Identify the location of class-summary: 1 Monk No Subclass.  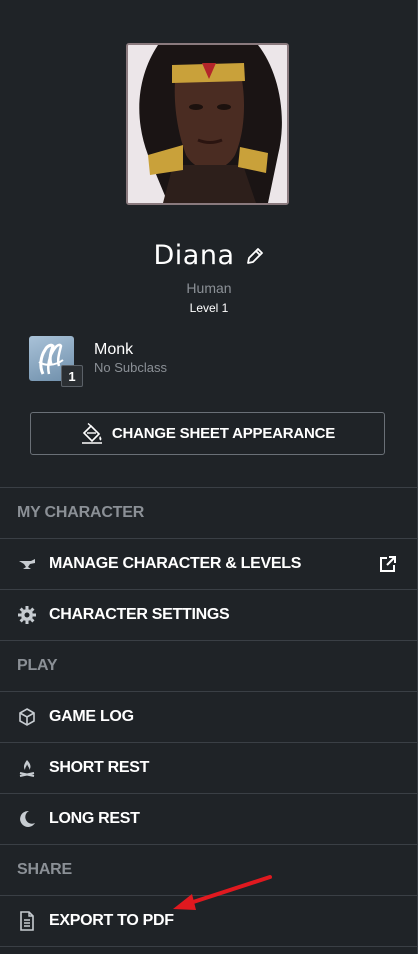
(98, 361).